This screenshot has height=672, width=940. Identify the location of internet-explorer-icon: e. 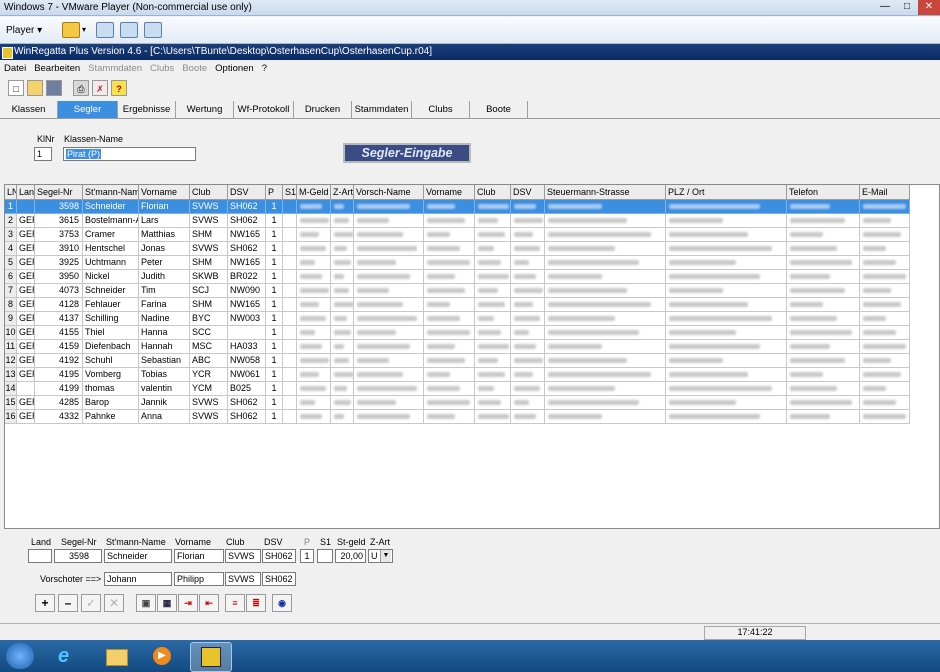
(68, 656).